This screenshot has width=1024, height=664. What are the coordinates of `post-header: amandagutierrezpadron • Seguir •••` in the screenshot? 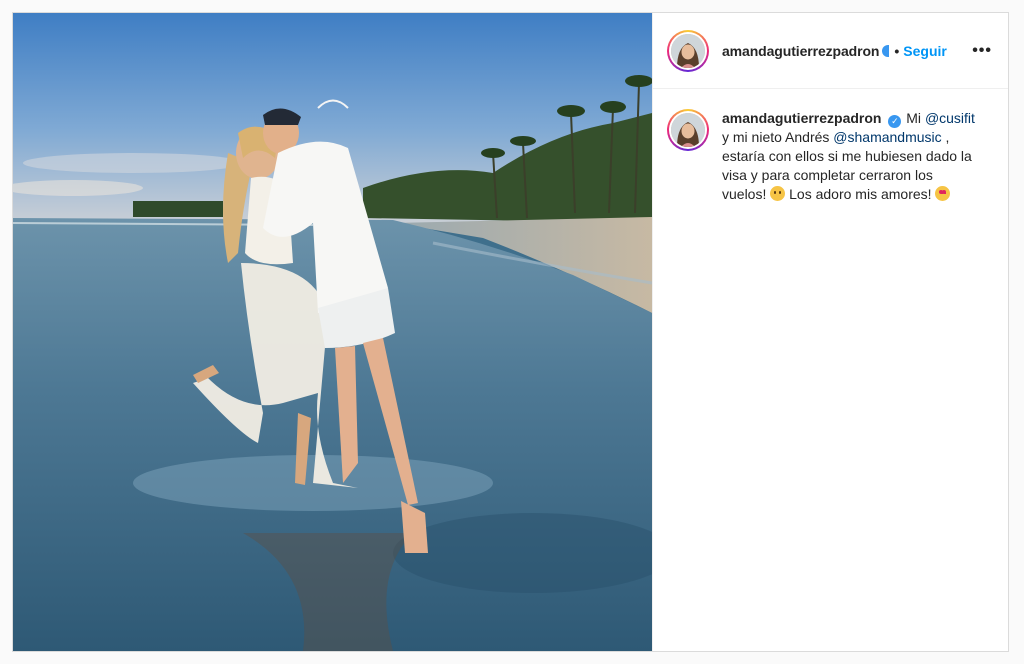 It's located at (830, 51).